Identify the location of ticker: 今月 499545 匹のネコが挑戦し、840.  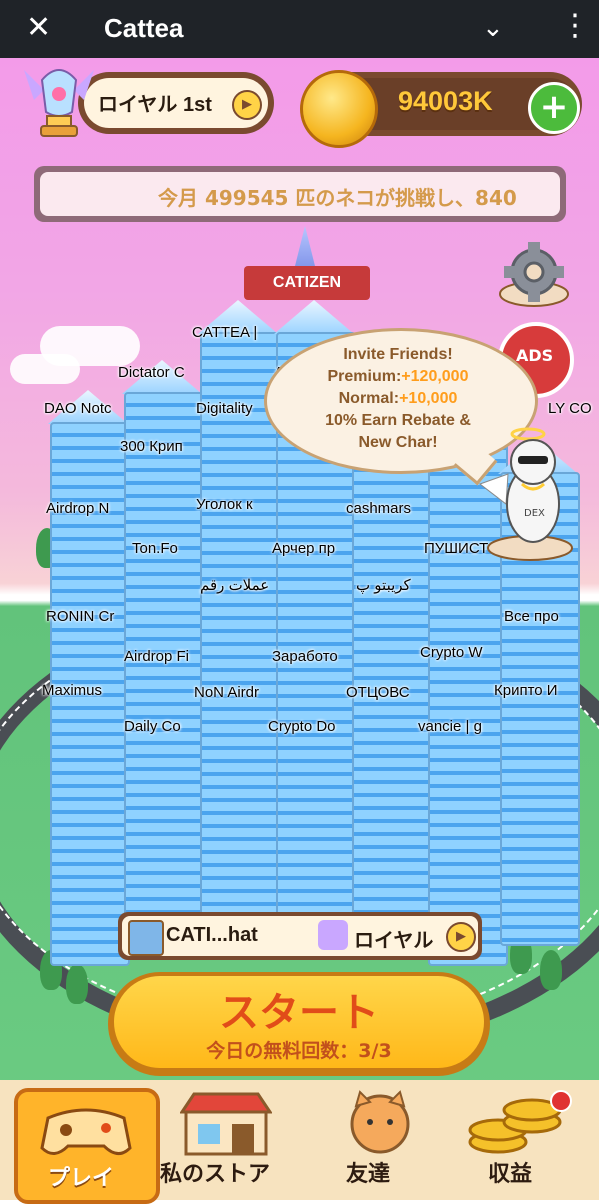
(300, 194).